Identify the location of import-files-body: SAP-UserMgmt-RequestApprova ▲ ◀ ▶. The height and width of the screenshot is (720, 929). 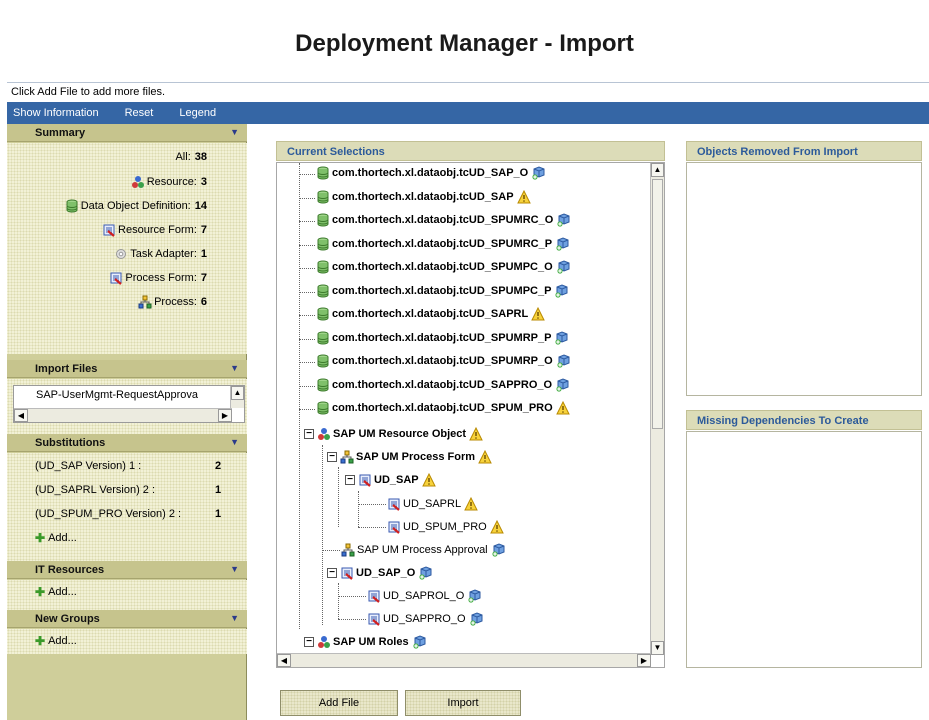
(127, 406).